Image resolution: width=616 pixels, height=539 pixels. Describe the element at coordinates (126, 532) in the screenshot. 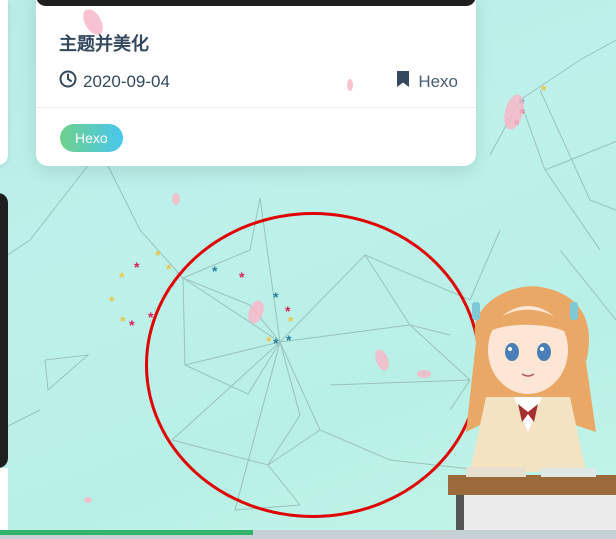

I see `reading-progress-bar` at that location.